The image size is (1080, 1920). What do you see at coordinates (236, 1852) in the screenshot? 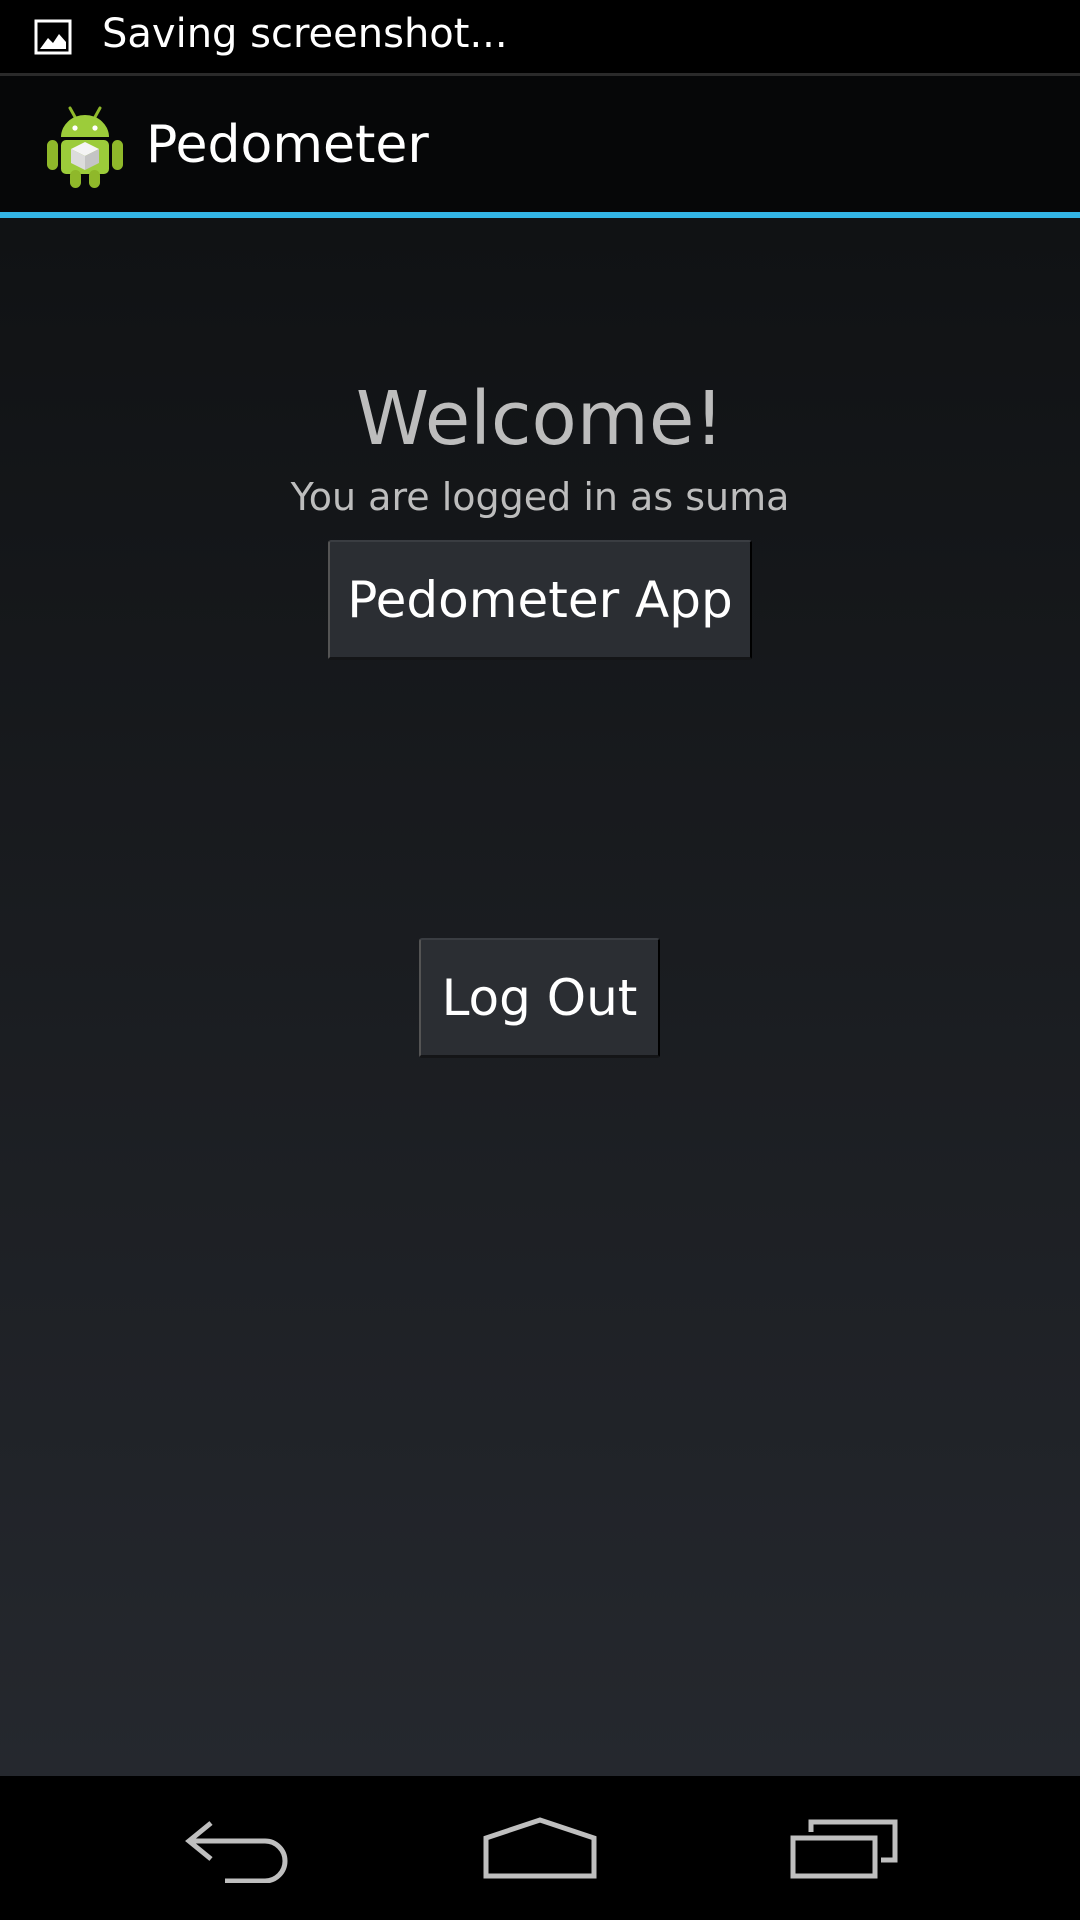
I see `back-arrow-icon` at bounding box center [236, 1852].